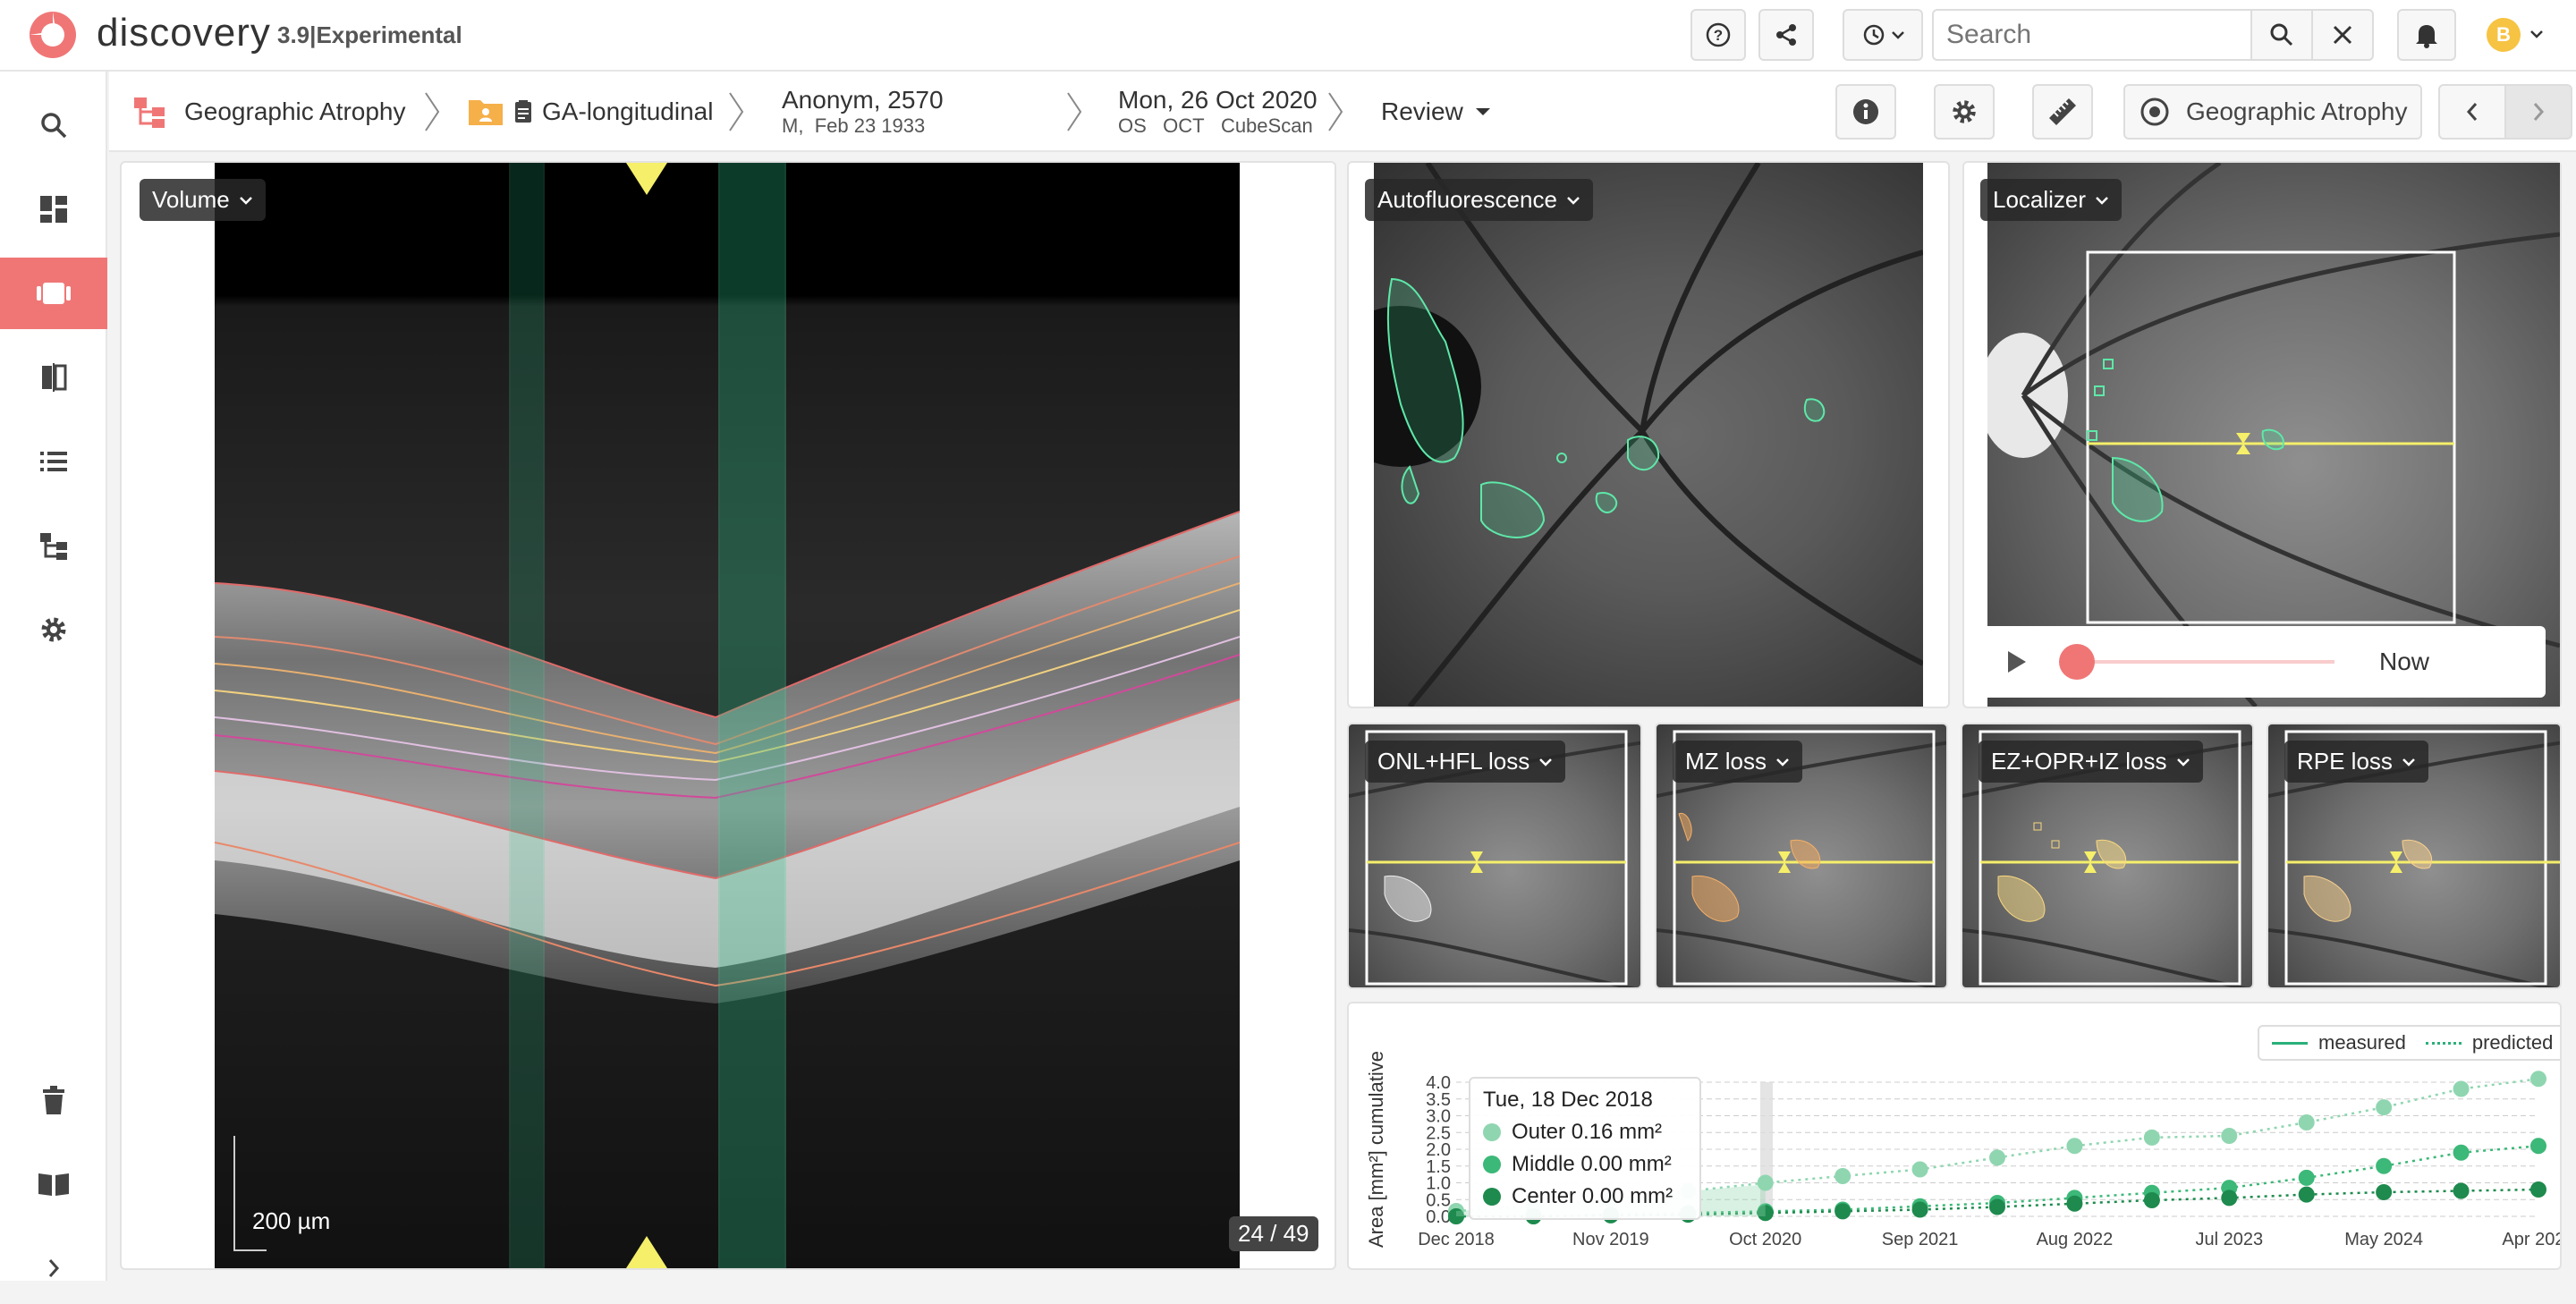  I want to click on sidebar-item-settings, so click(53, 629).